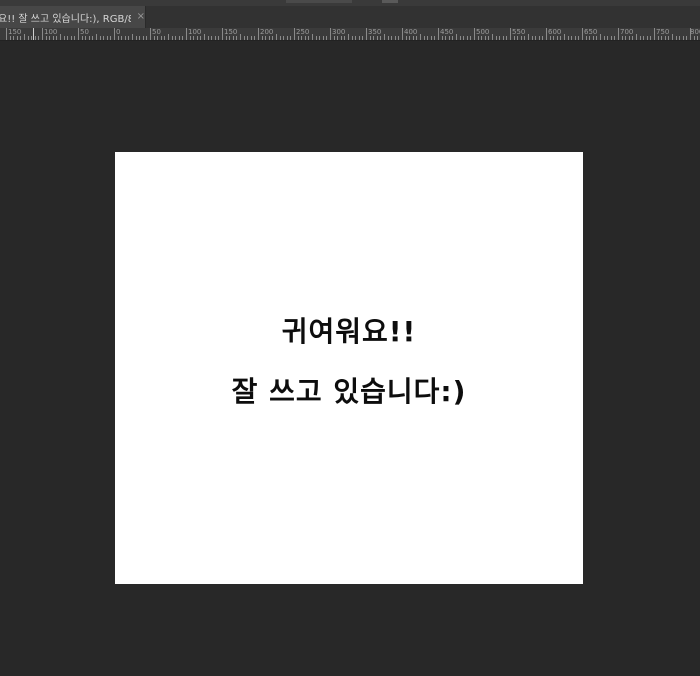 The width and height of the screenshot is (700, 676). I want to click on ruler-label: 350, so click(375, 32).